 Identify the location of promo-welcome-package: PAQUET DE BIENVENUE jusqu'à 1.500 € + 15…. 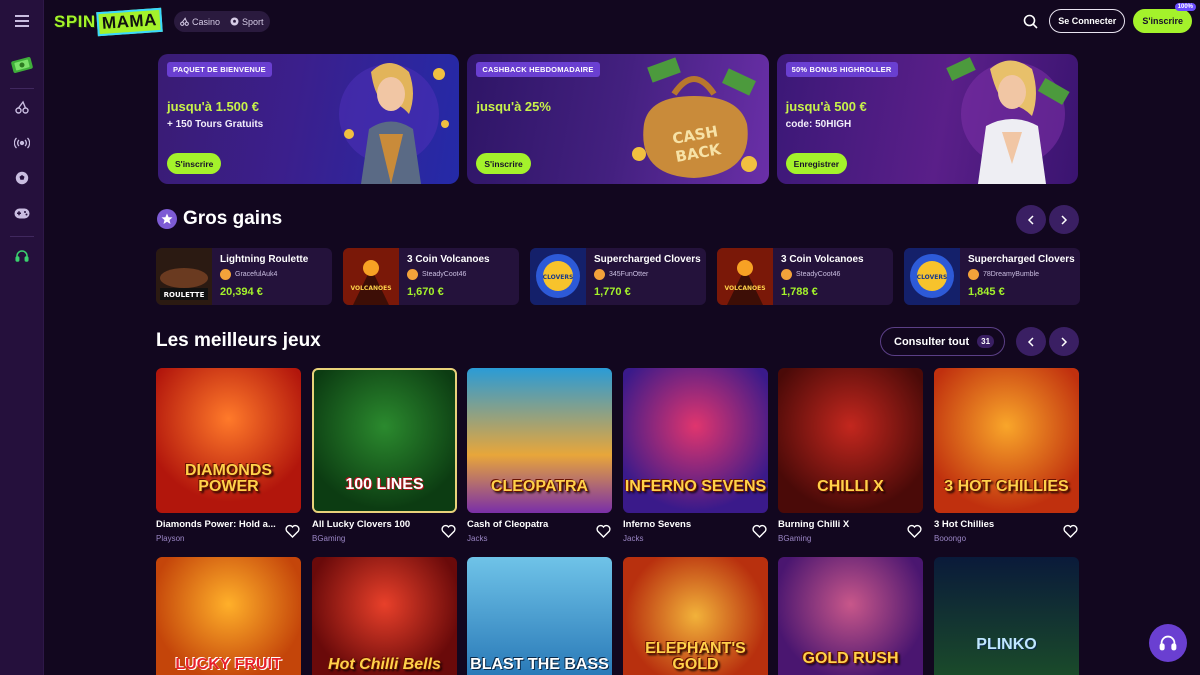
(309, 119).